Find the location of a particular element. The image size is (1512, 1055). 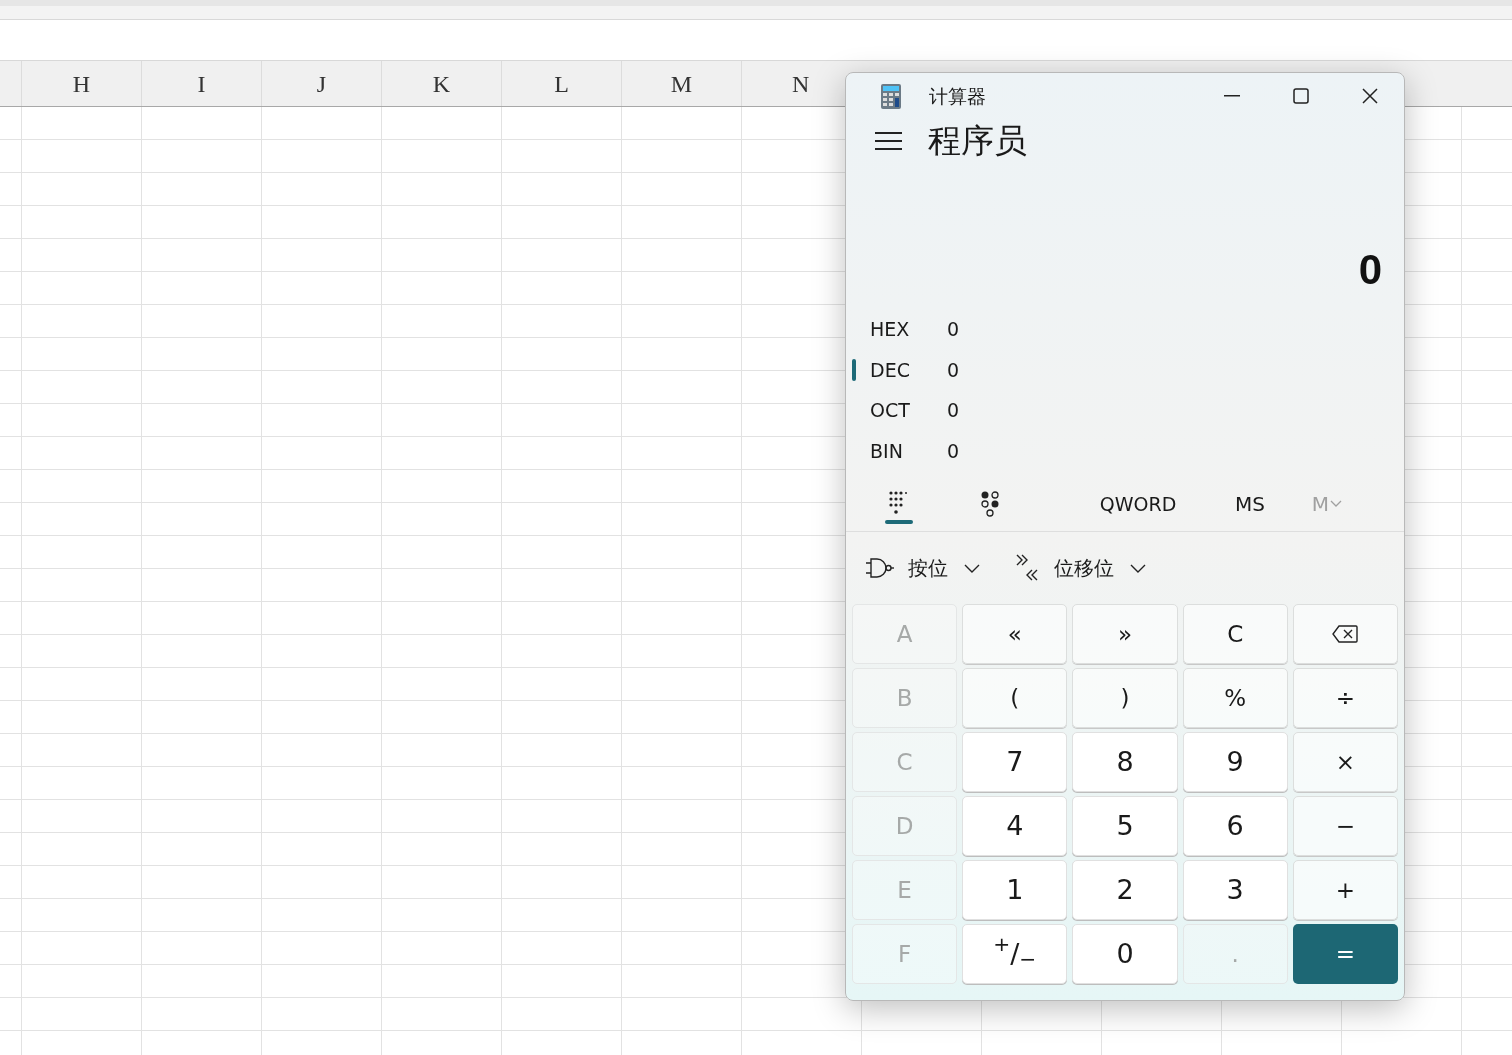

column-header: L is located at coordinates (562, 83).